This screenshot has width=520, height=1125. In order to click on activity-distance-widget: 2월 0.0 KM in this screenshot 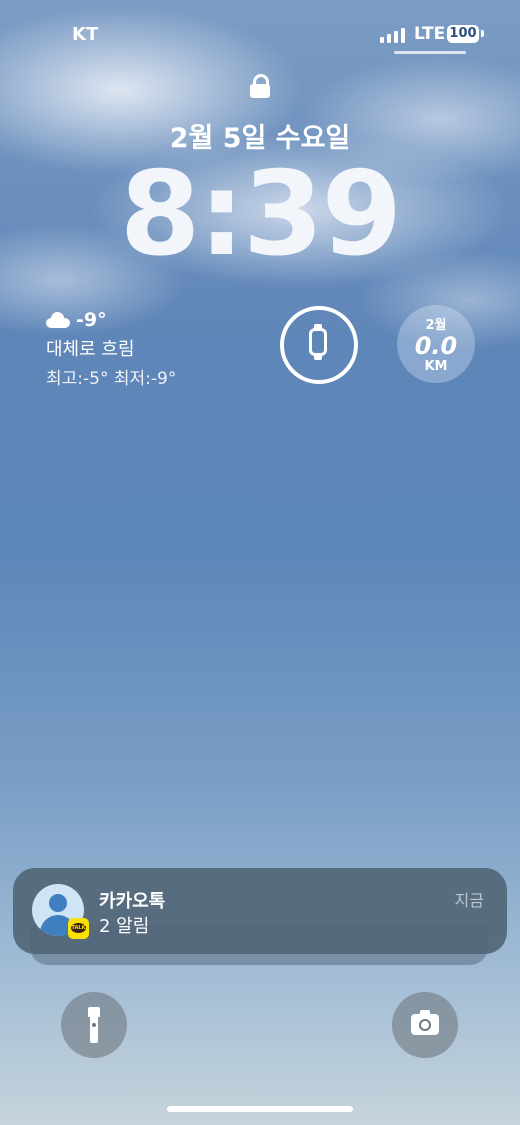, I will do `click(436, 344)`.